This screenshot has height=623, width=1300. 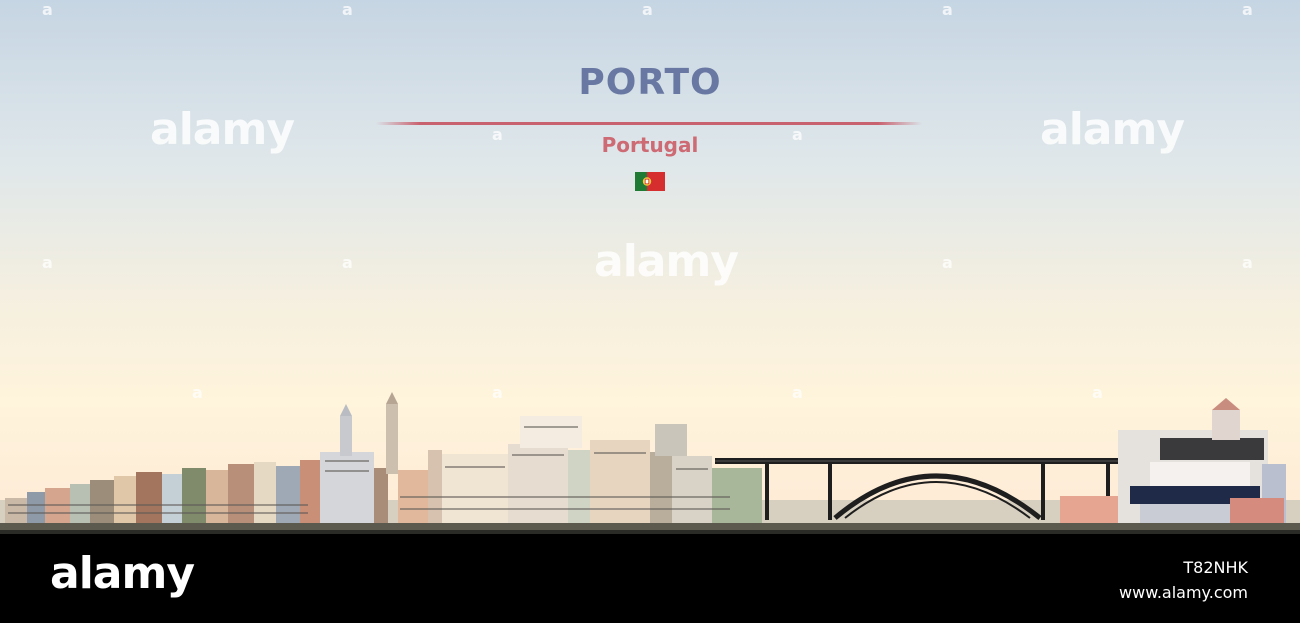 I want to click on watermark-logo: alamy, so click(x=666, y=261).